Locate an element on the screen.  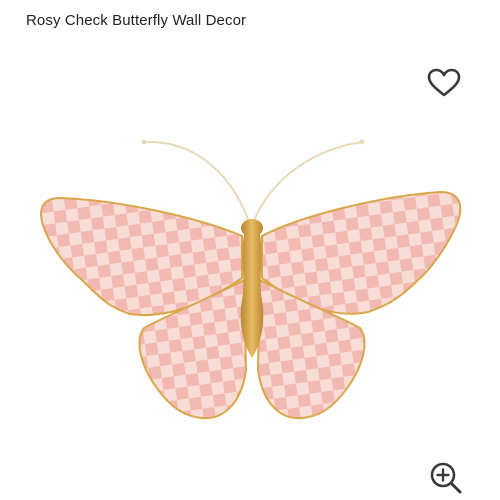
heart-outline-icon is located at coordinates (444, 82).